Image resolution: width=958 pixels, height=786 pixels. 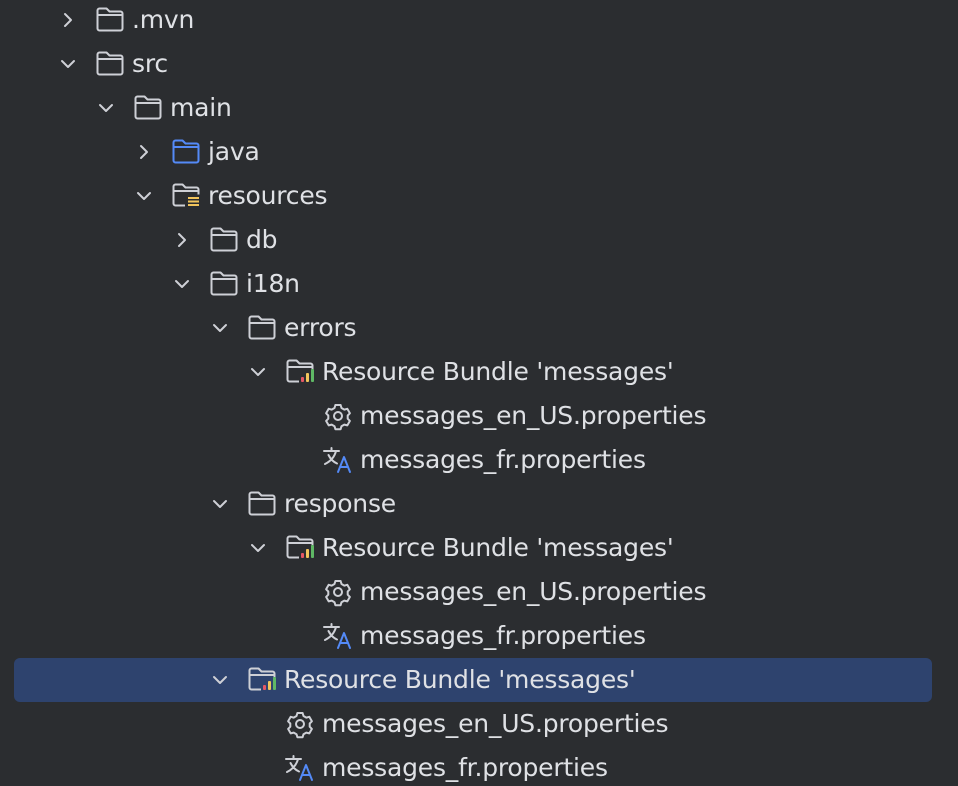 I want to click on tree-node-src: src, so click(x=479, y=64).